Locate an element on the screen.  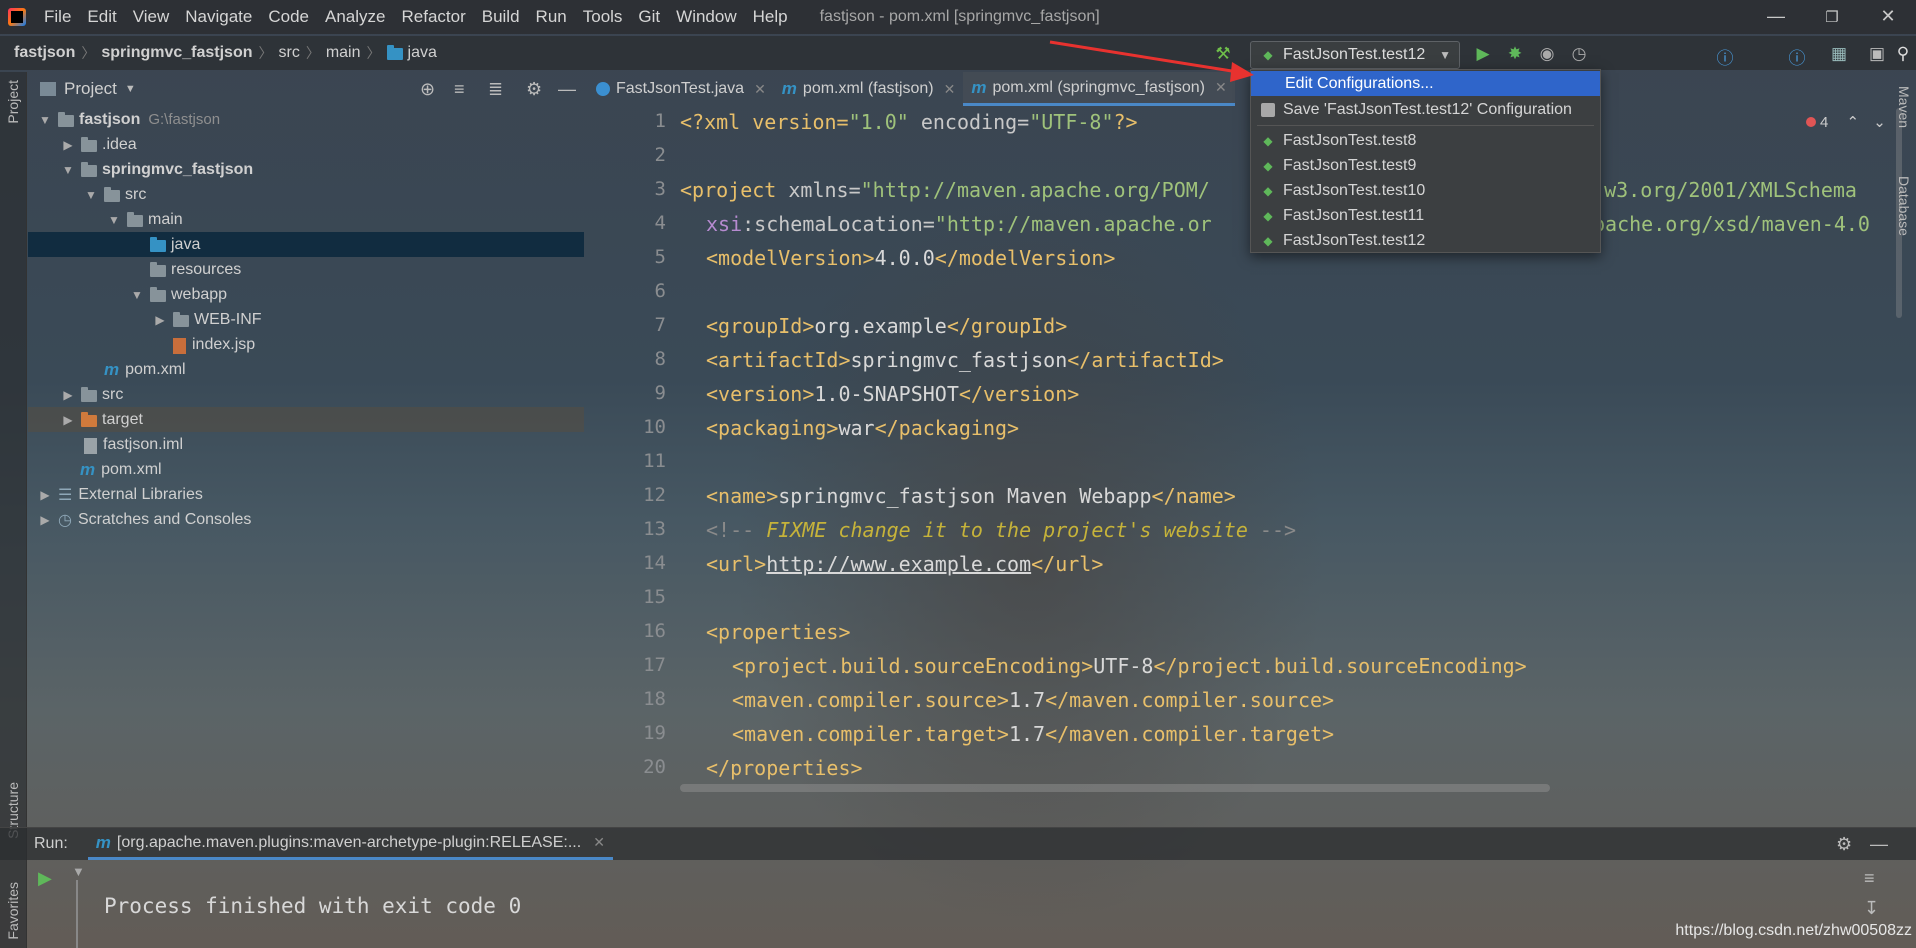
run-configuration-selector: ◆ FastJsonTest.test12 ▼ is located at coordinates (1355, 55).